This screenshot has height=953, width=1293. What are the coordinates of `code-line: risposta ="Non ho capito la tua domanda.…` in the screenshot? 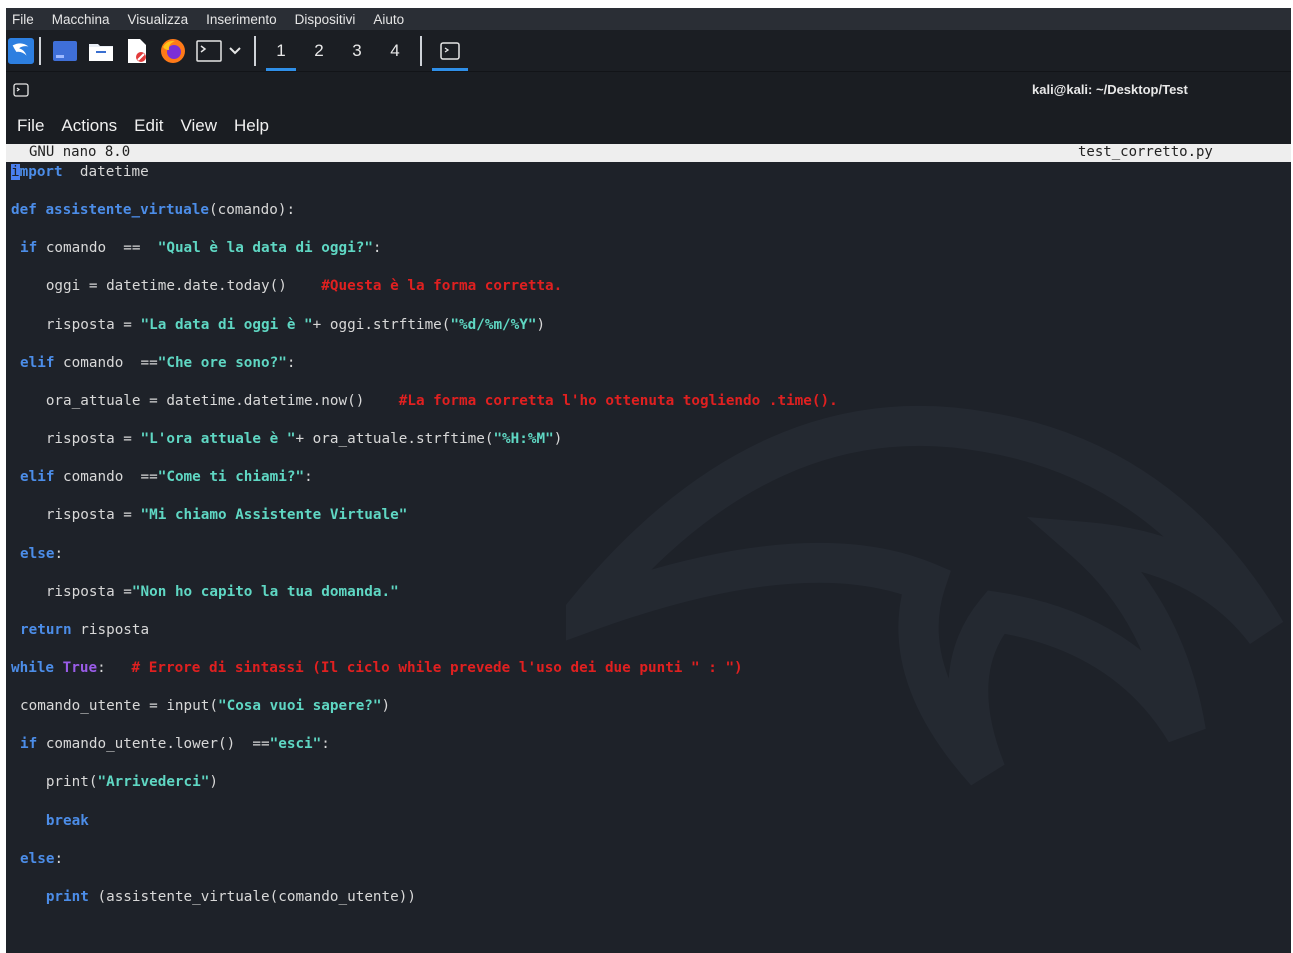 It's located at (209, 592).